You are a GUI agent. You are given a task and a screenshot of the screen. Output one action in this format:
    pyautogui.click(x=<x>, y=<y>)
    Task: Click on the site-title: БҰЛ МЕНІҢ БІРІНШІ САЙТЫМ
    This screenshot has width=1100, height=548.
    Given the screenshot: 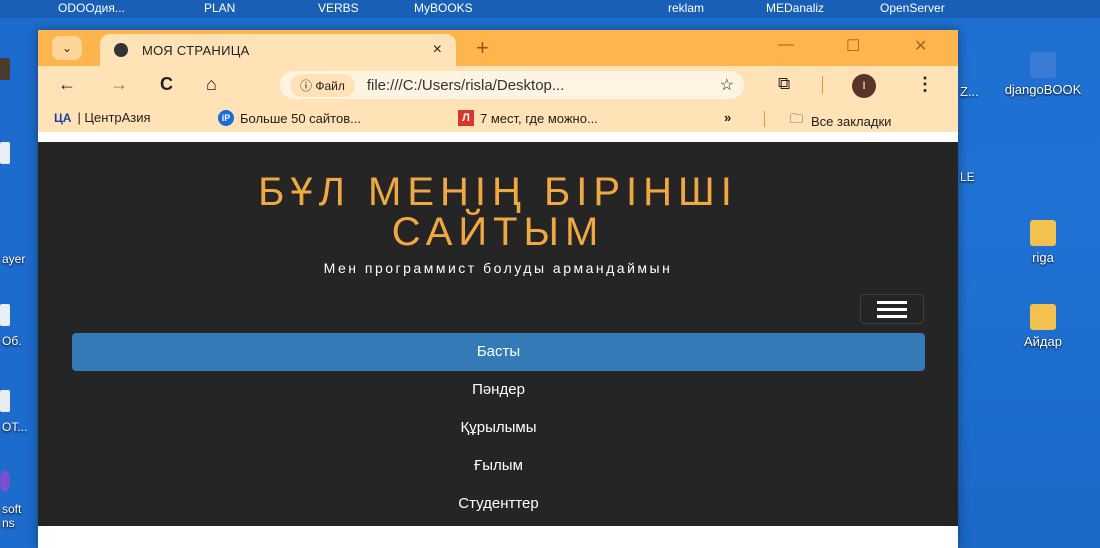 What is the action you would take?
    pyautogui.click(x=498, y=212)
    